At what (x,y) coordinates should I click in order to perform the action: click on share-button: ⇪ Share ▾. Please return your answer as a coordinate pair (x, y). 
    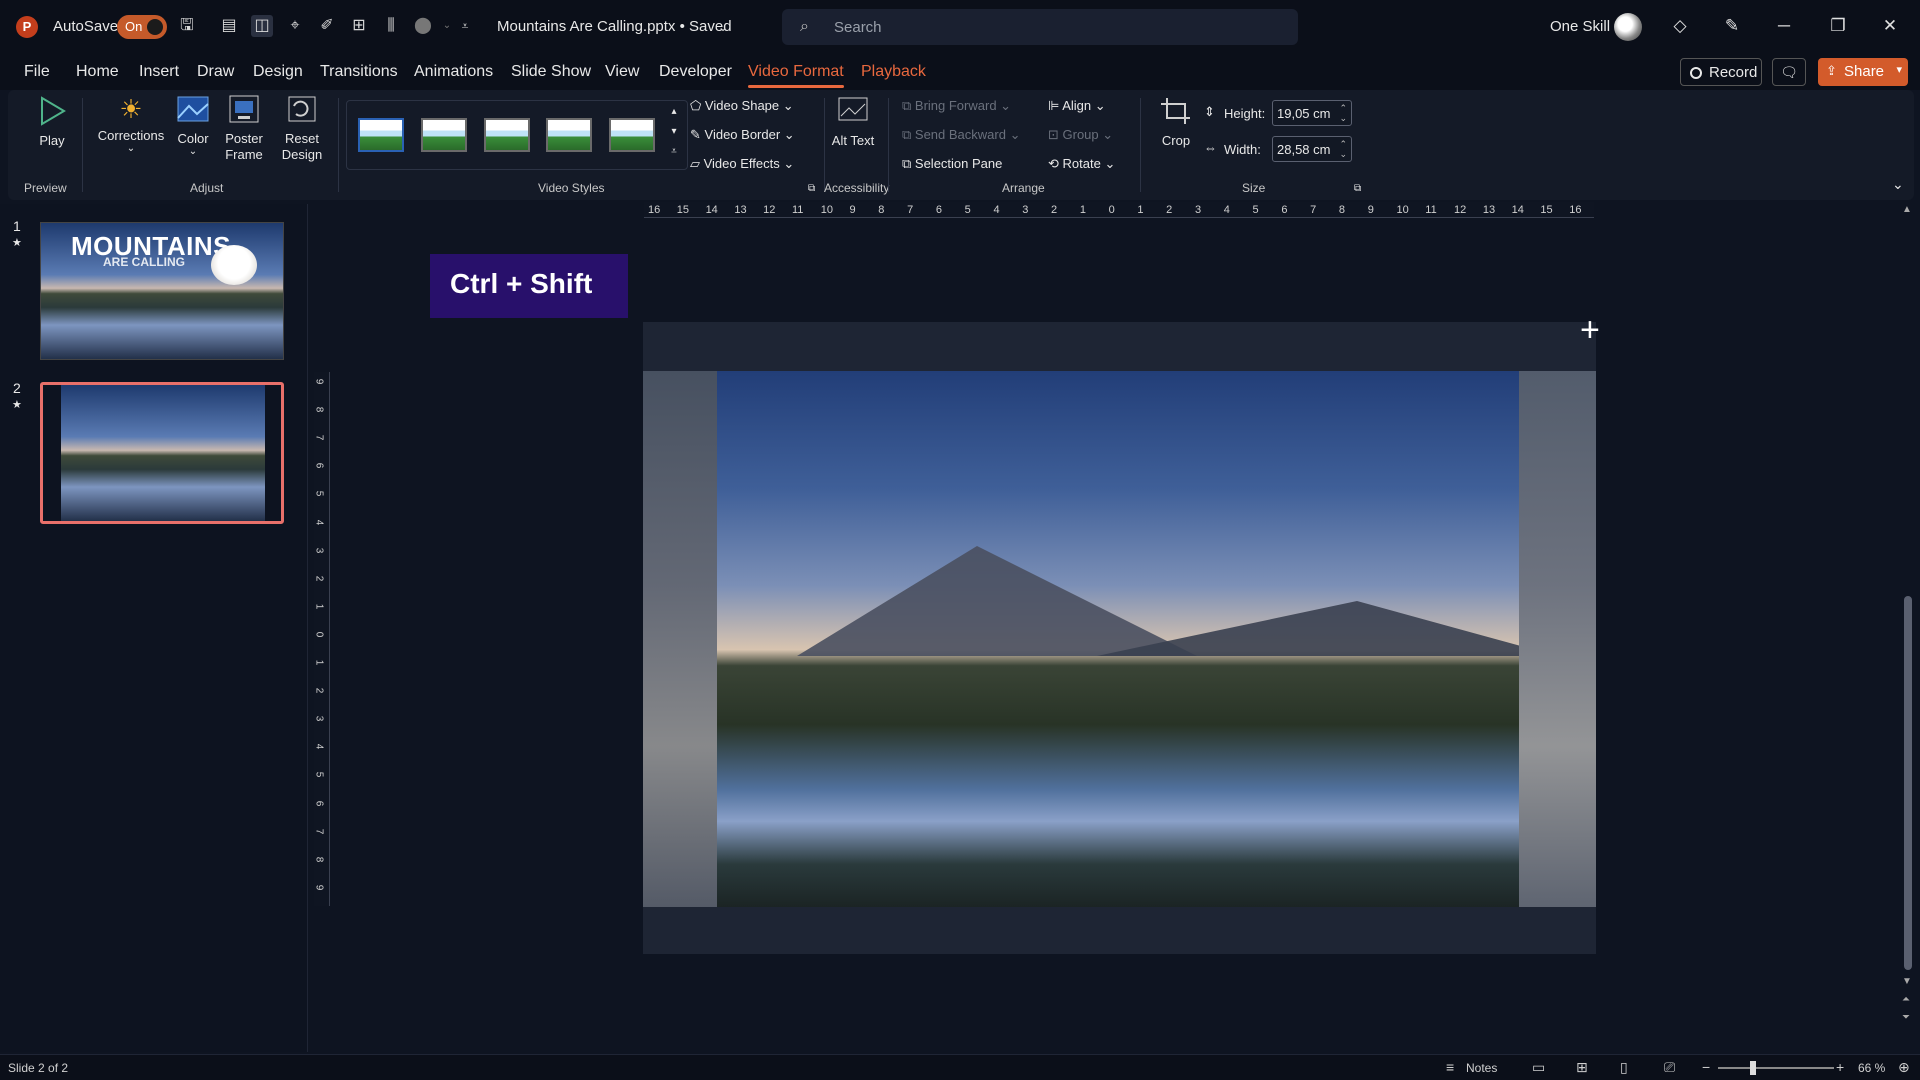
    Looking at the image, I should click on (1863, 72).